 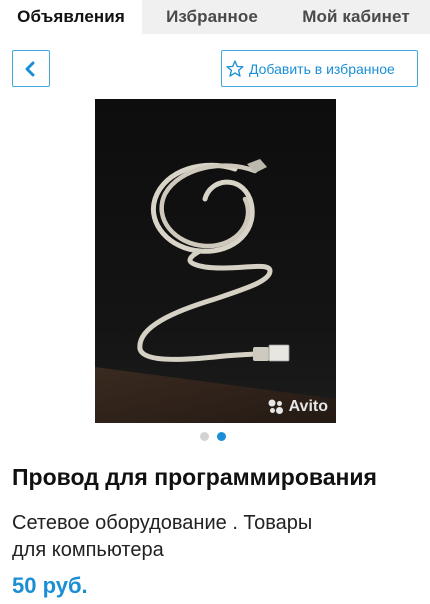 I want to click on listing-price: 50 руб., so click(x=50, y=585).